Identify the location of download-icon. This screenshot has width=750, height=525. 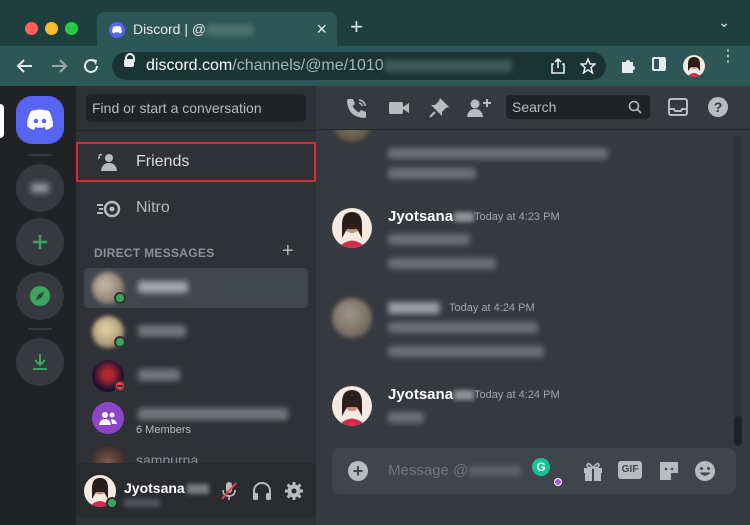
(40, 362).